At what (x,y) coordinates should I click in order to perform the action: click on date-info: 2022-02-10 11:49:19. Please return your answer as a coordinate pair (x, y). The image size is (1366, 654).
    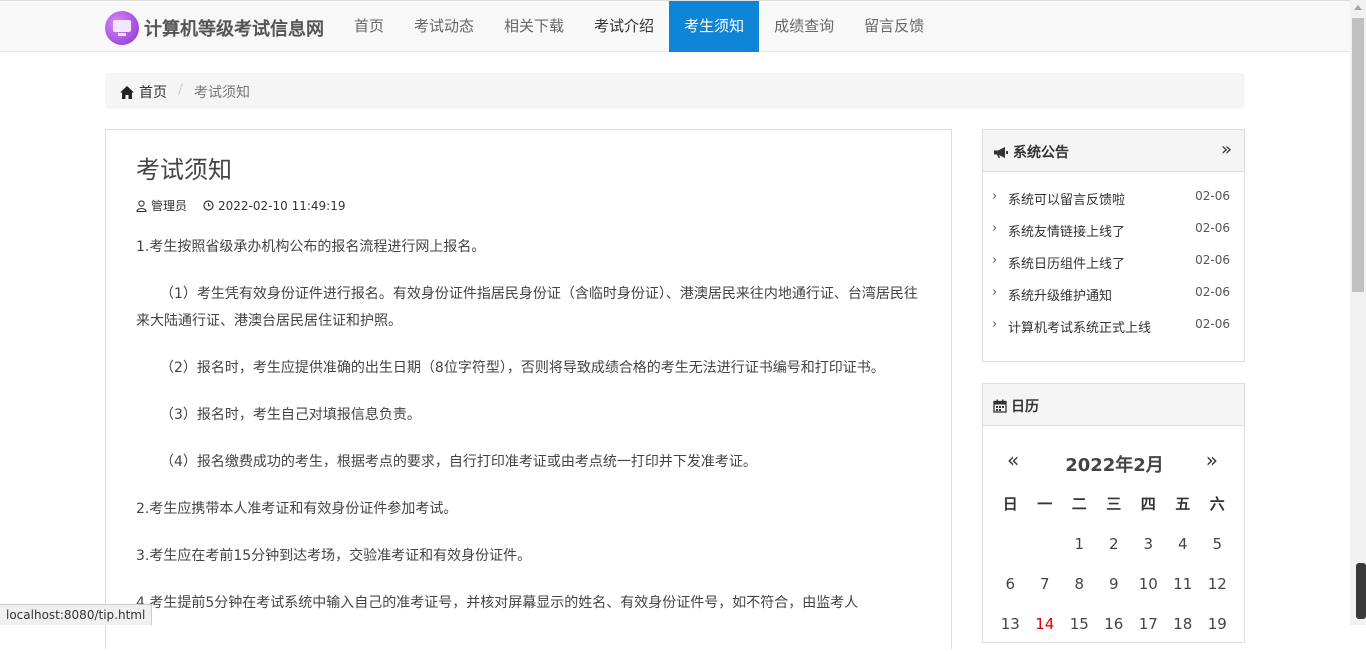
    Looking at the image, I should click on (274, 206).